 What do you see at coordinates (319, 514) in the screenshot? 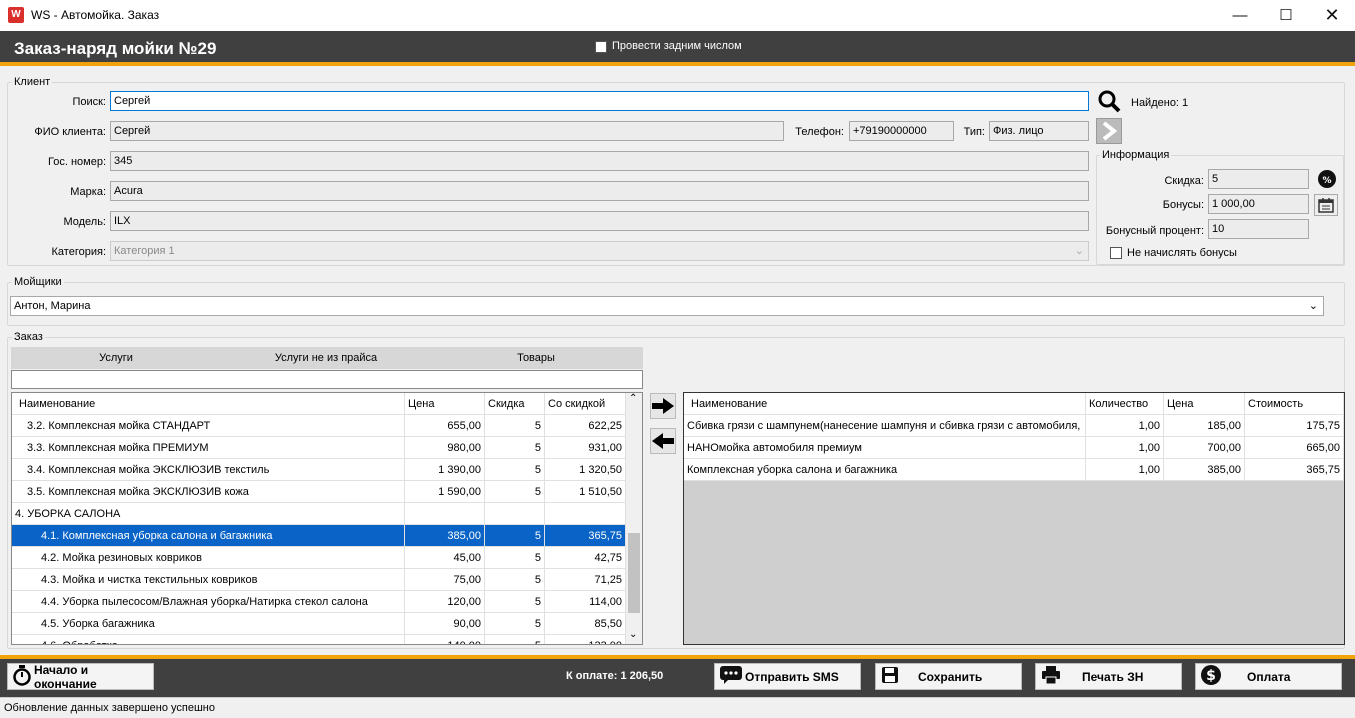
I see `price-row: 4. УБОРКА САЛОНА` at bounding box center [319, 514].